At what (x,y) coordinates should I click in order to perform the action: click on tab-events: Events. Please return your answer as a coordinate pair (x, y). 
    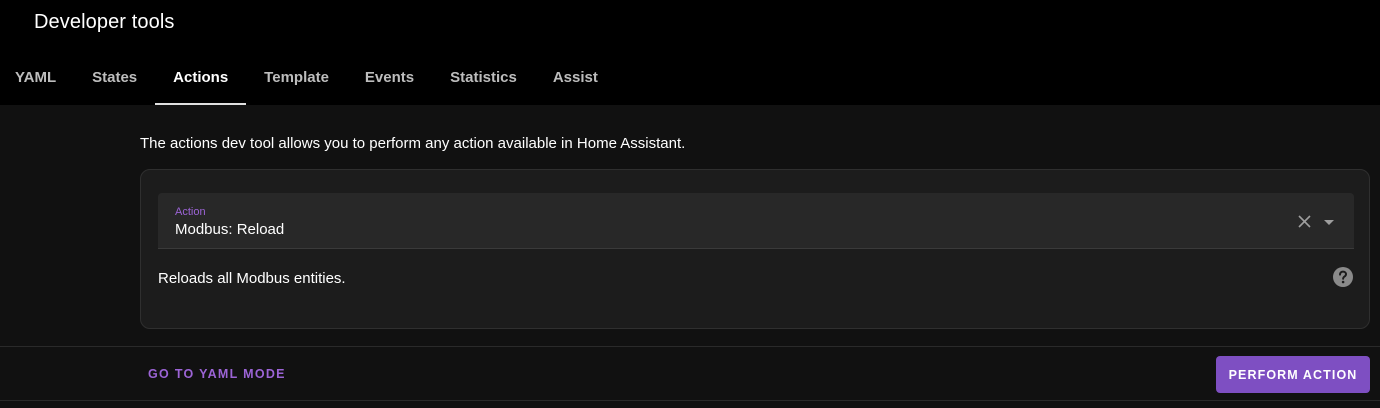
    Looking at the image, I should click on (389, 77).